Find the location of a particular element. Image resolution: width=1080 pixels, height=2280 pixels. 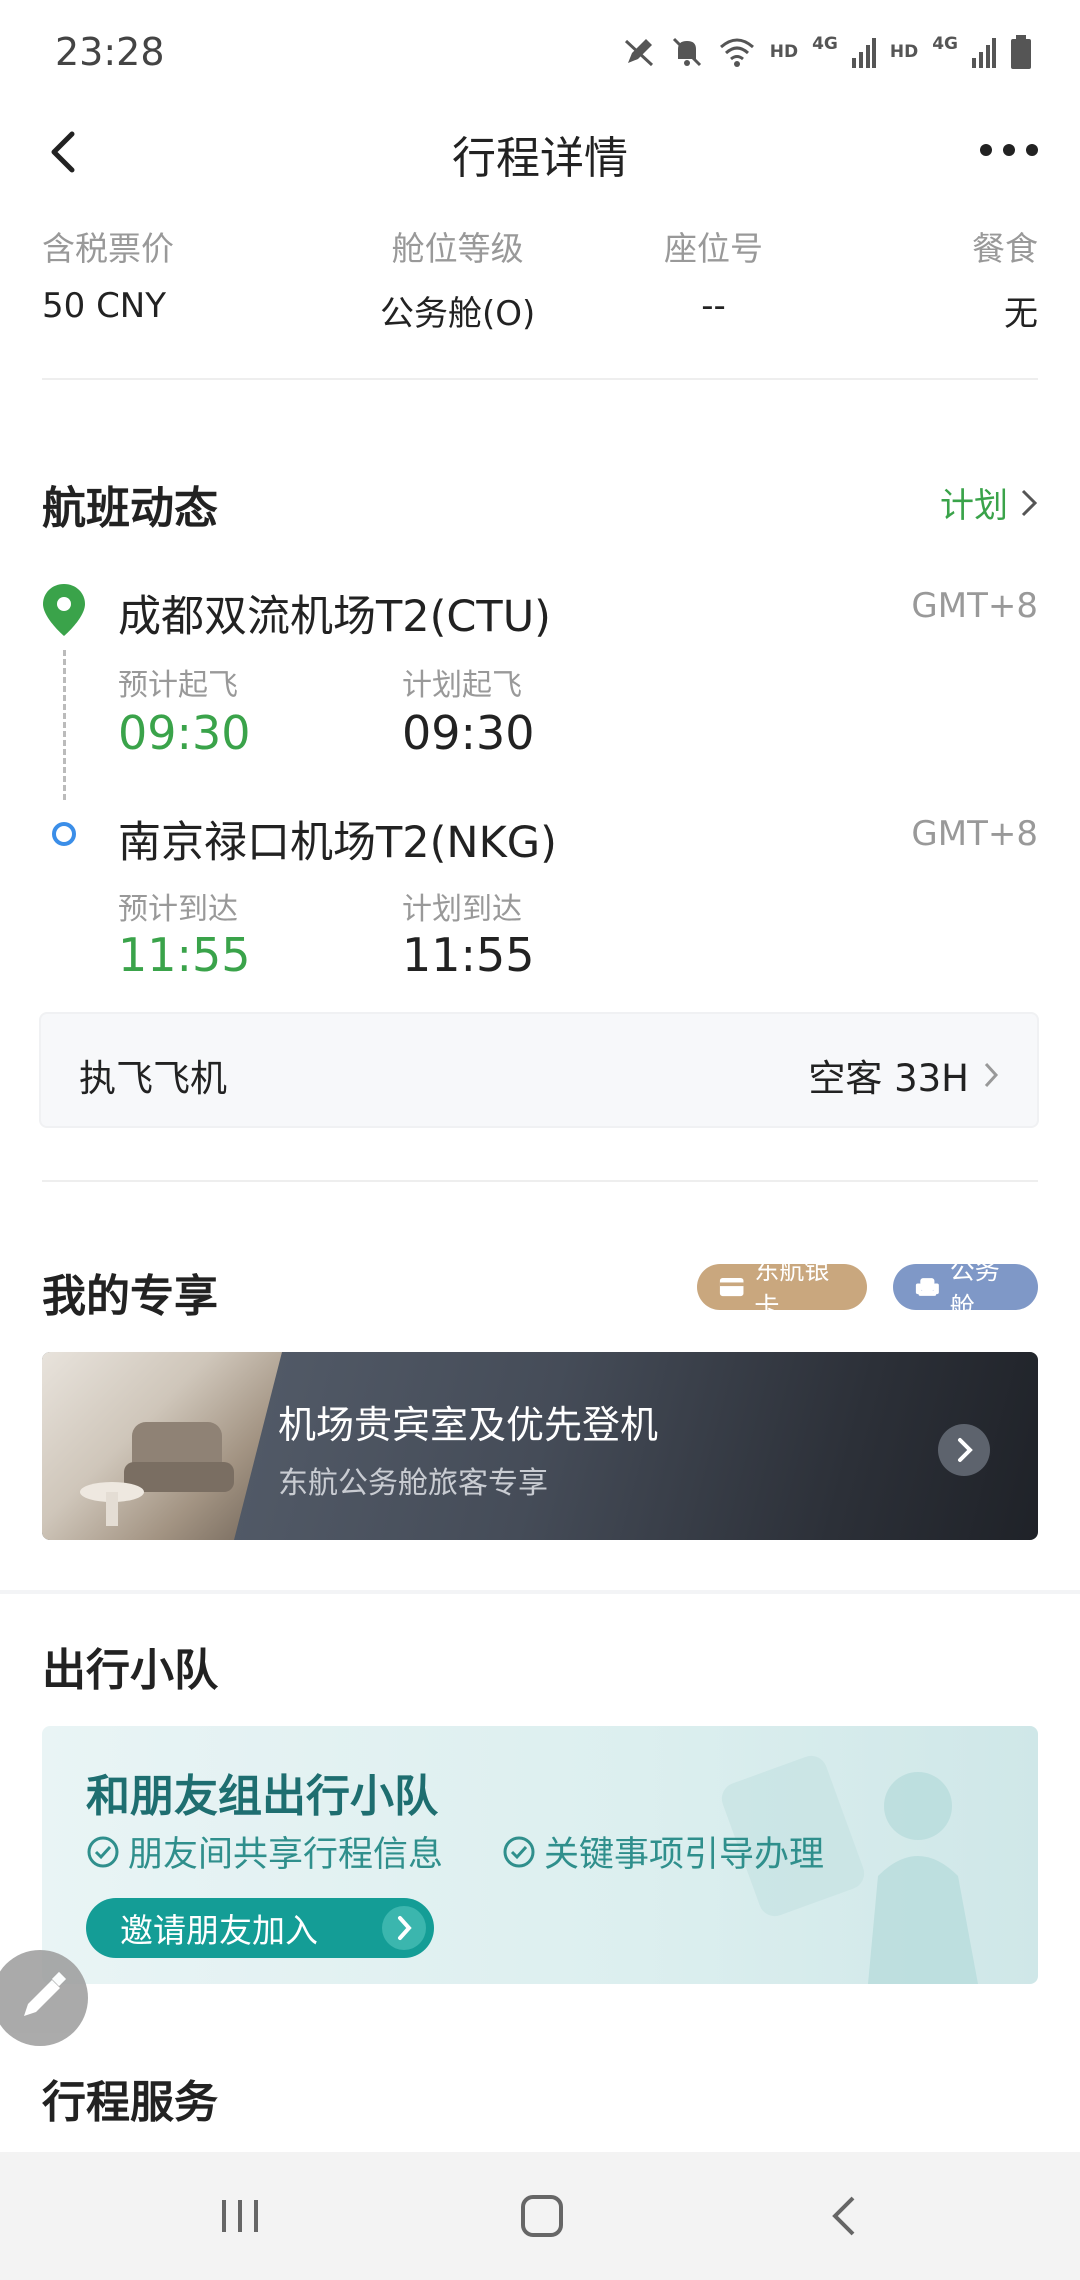

invite-friends-button: 邀请朋友加入 is located at coordinates (260, 1928).